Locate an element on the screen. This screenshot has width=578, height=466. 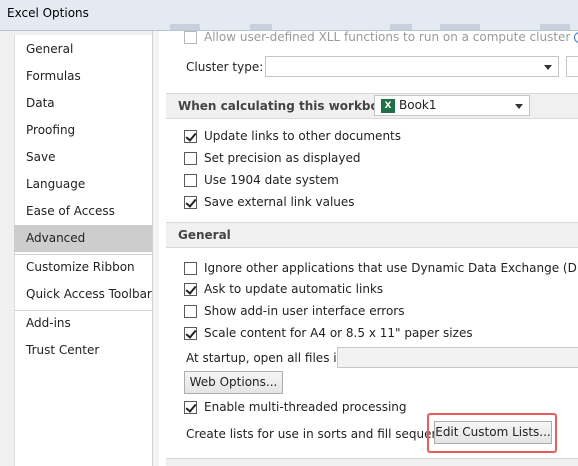
update-links-checkbox is located at coordinates (190, 136).